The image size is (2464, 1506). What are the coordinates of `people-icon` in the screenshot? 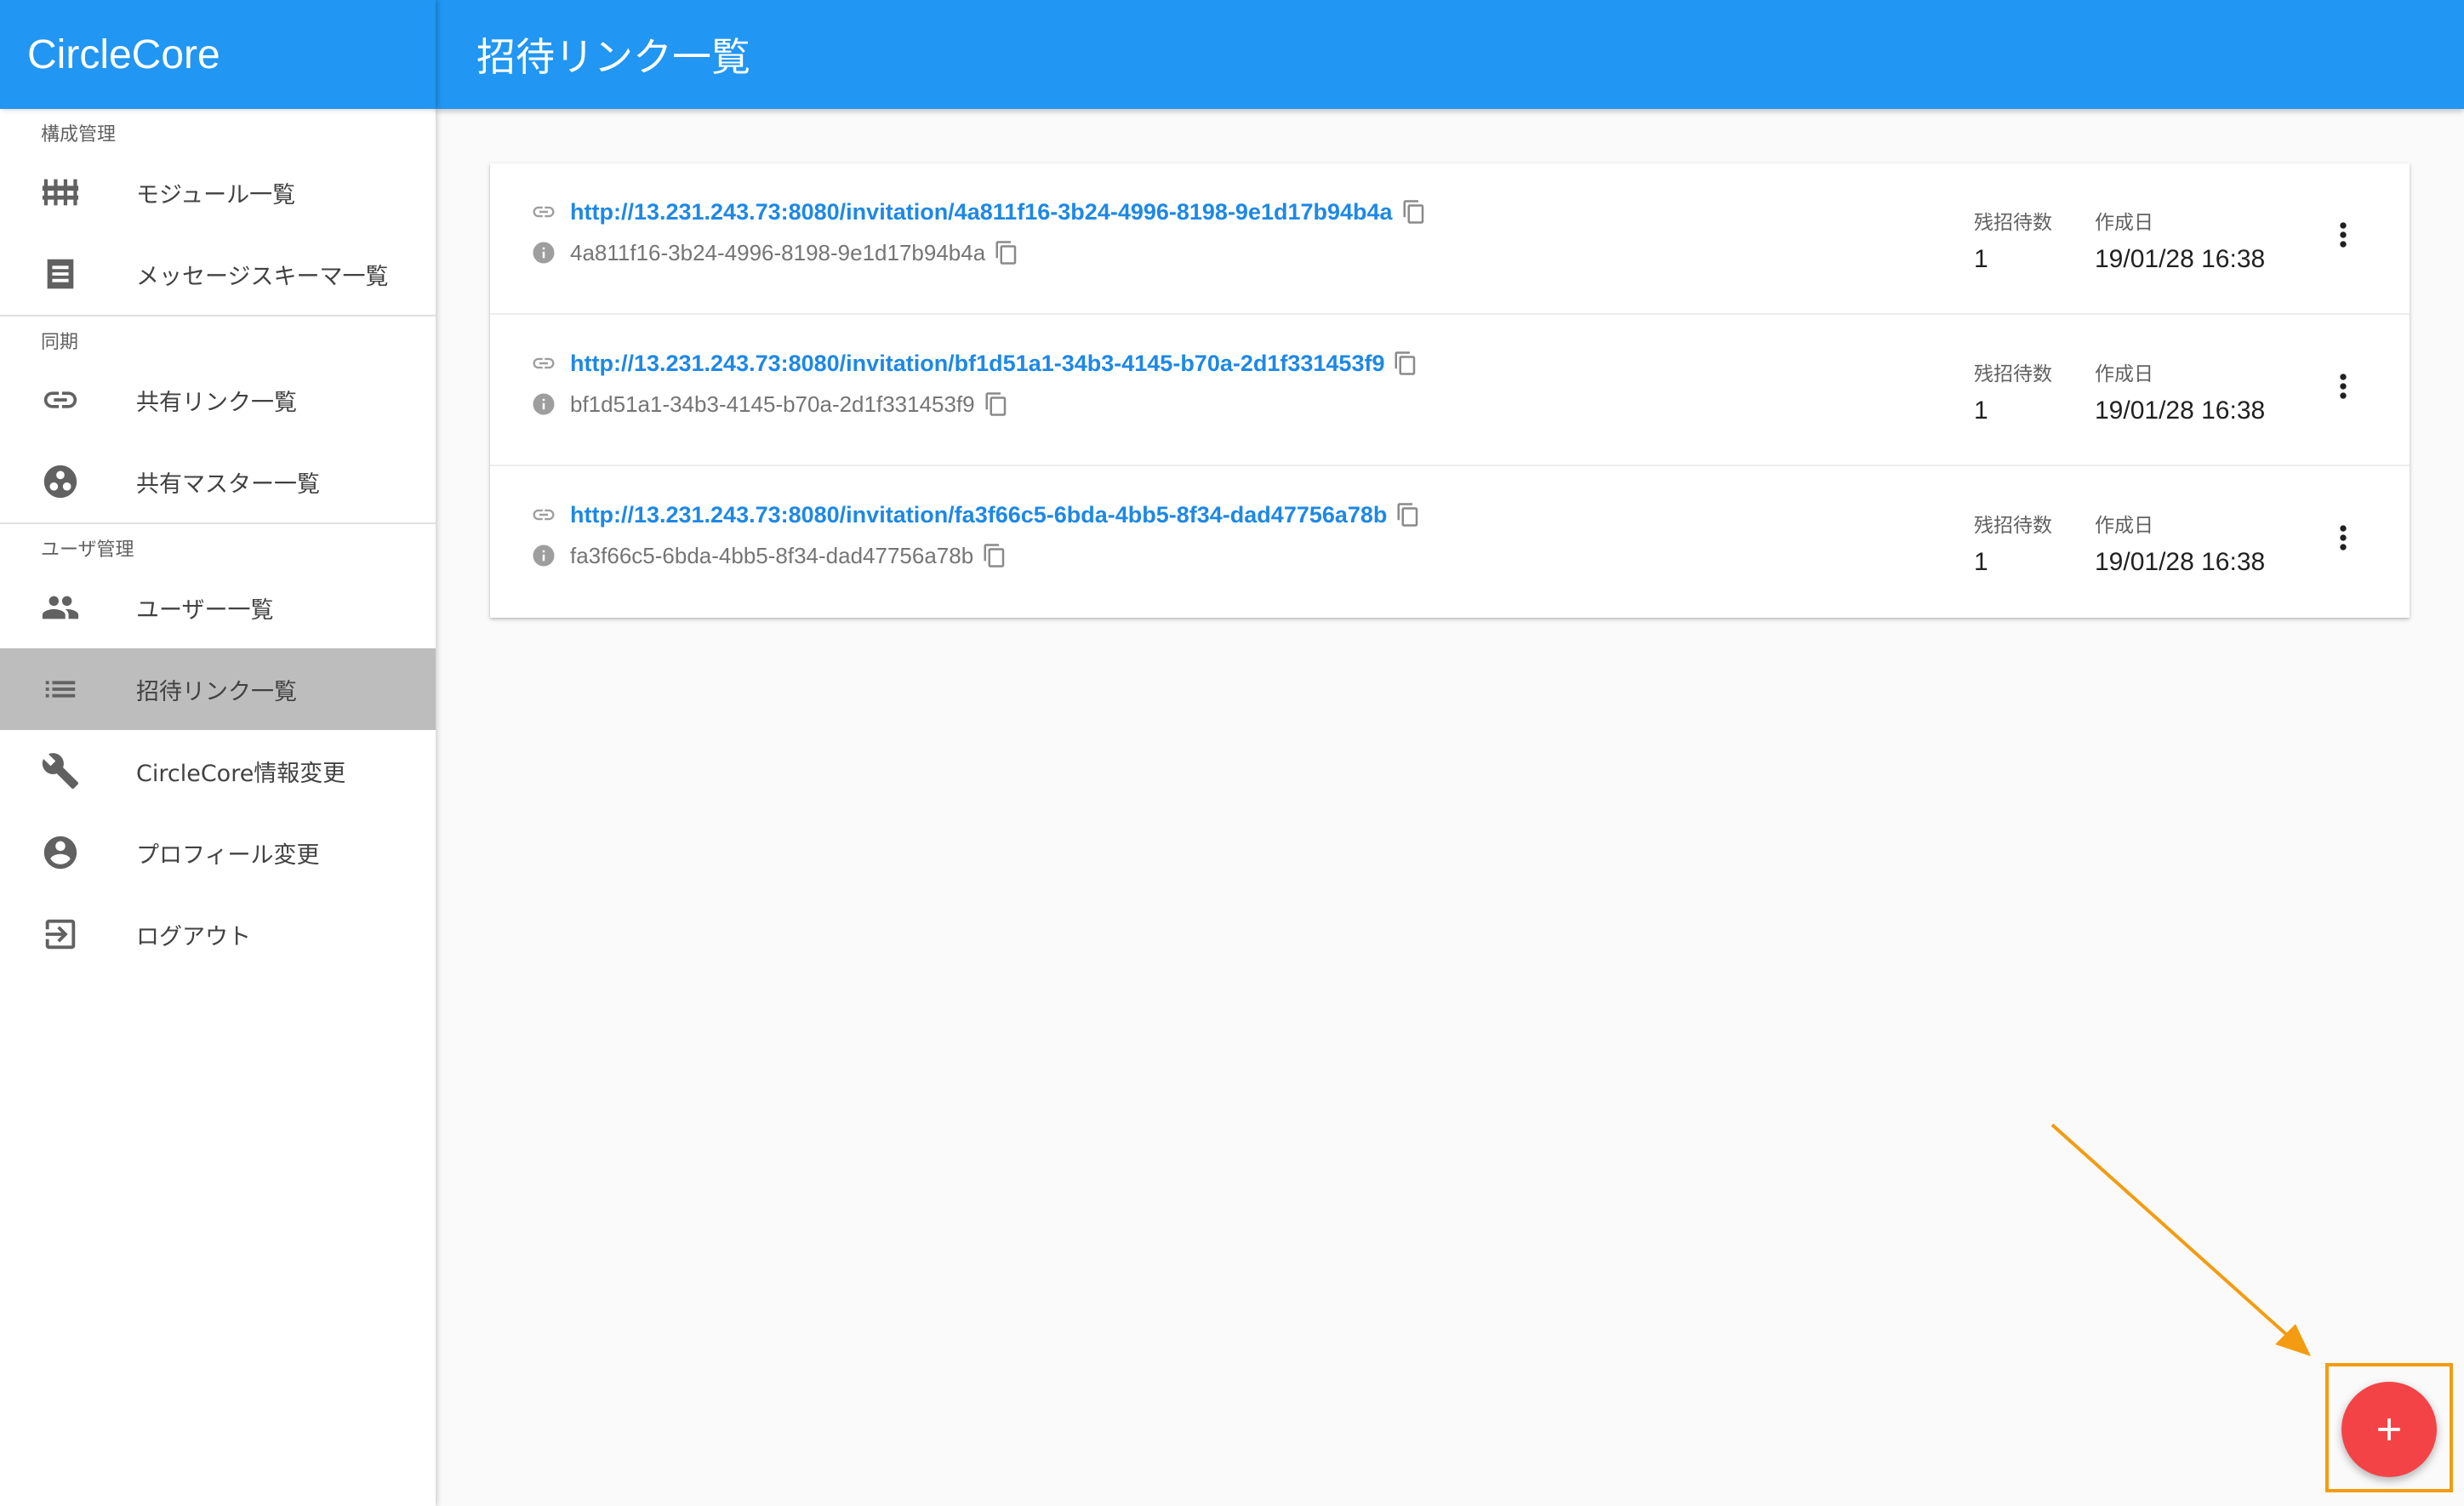 It's located at (68, 607).